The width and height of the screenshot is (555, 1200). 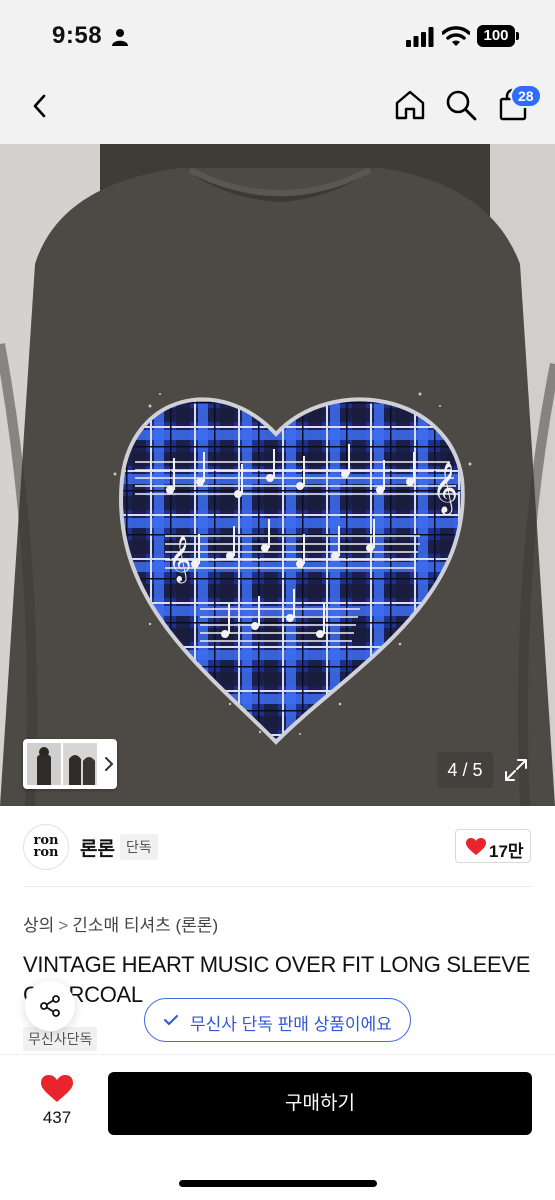 What do you see at coordinates (40, 106) in the screenshot?
I see `back-icon` at bounding box center [40, 106].